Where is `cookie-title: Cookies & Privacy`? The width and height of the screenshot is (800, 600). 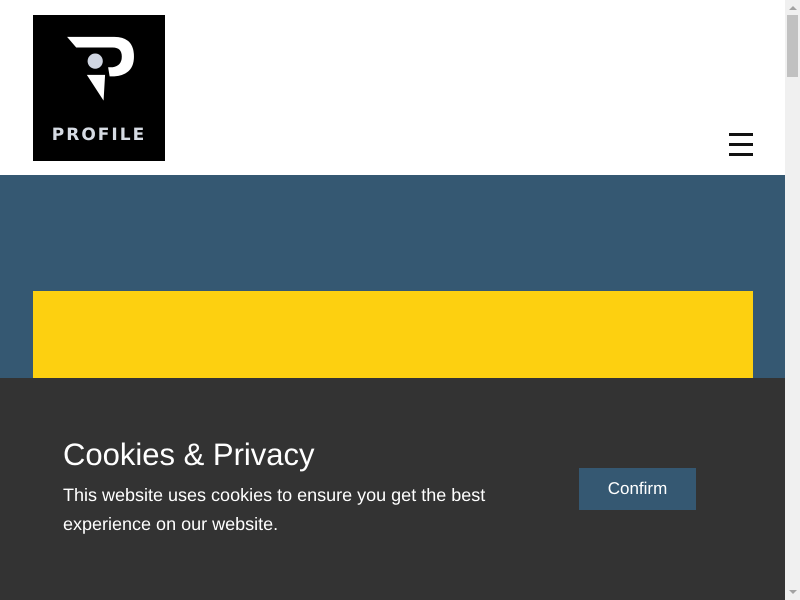
cookie-title: Cookies & Privacy is located at coordinates (189, 455).